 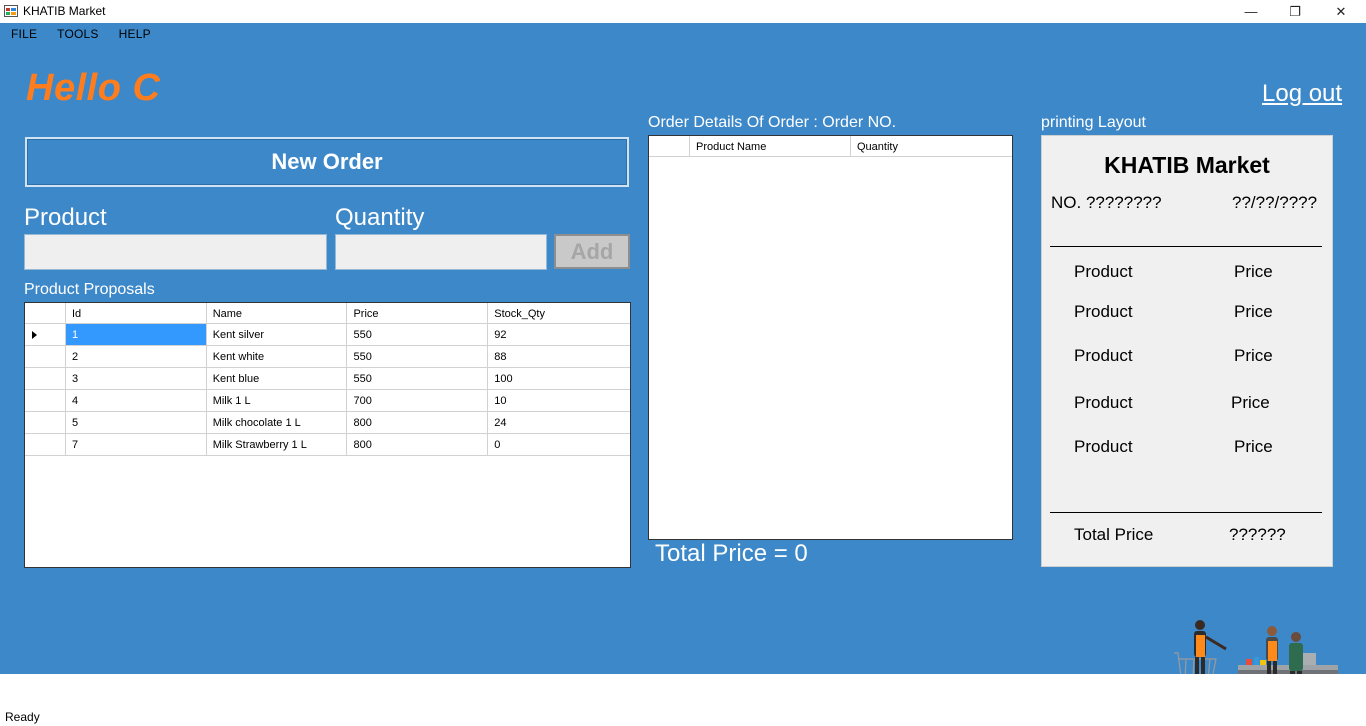 What do you see at coordinates (1302, 94) in the screenshot?
I see `logout-link: Log out` at bounding box center [1302, 94].